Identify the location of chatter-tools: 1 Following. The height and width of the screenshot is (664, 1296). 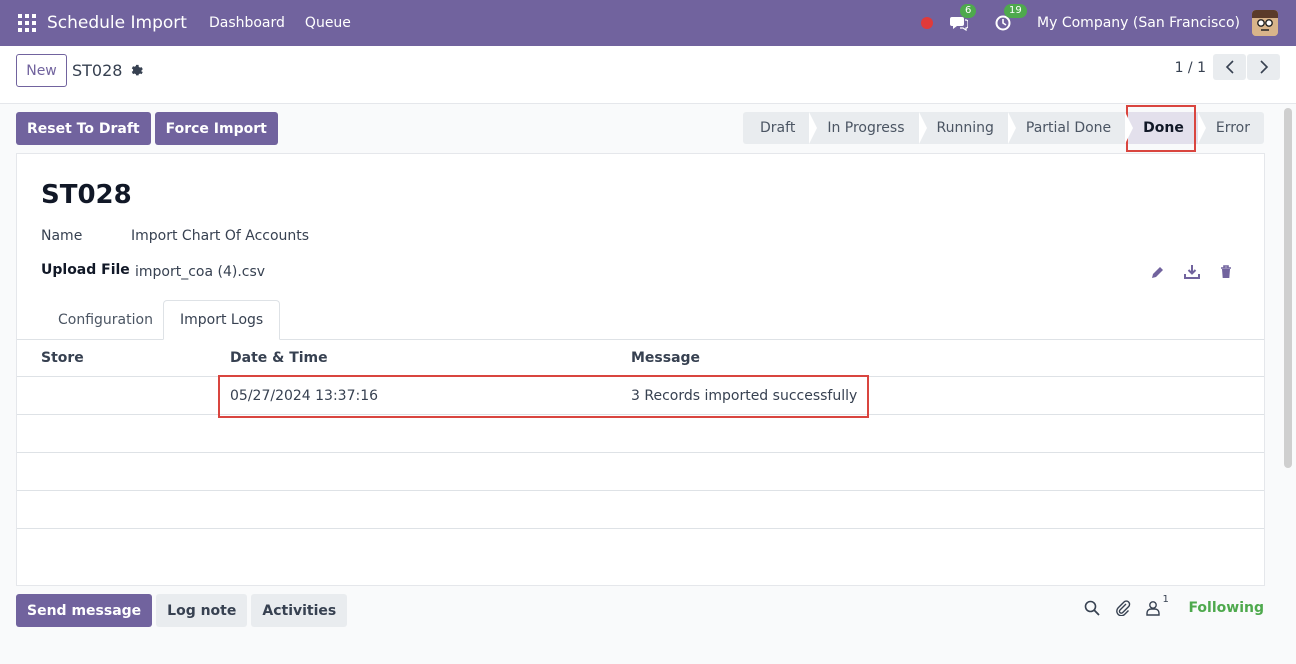
(1174, 605).